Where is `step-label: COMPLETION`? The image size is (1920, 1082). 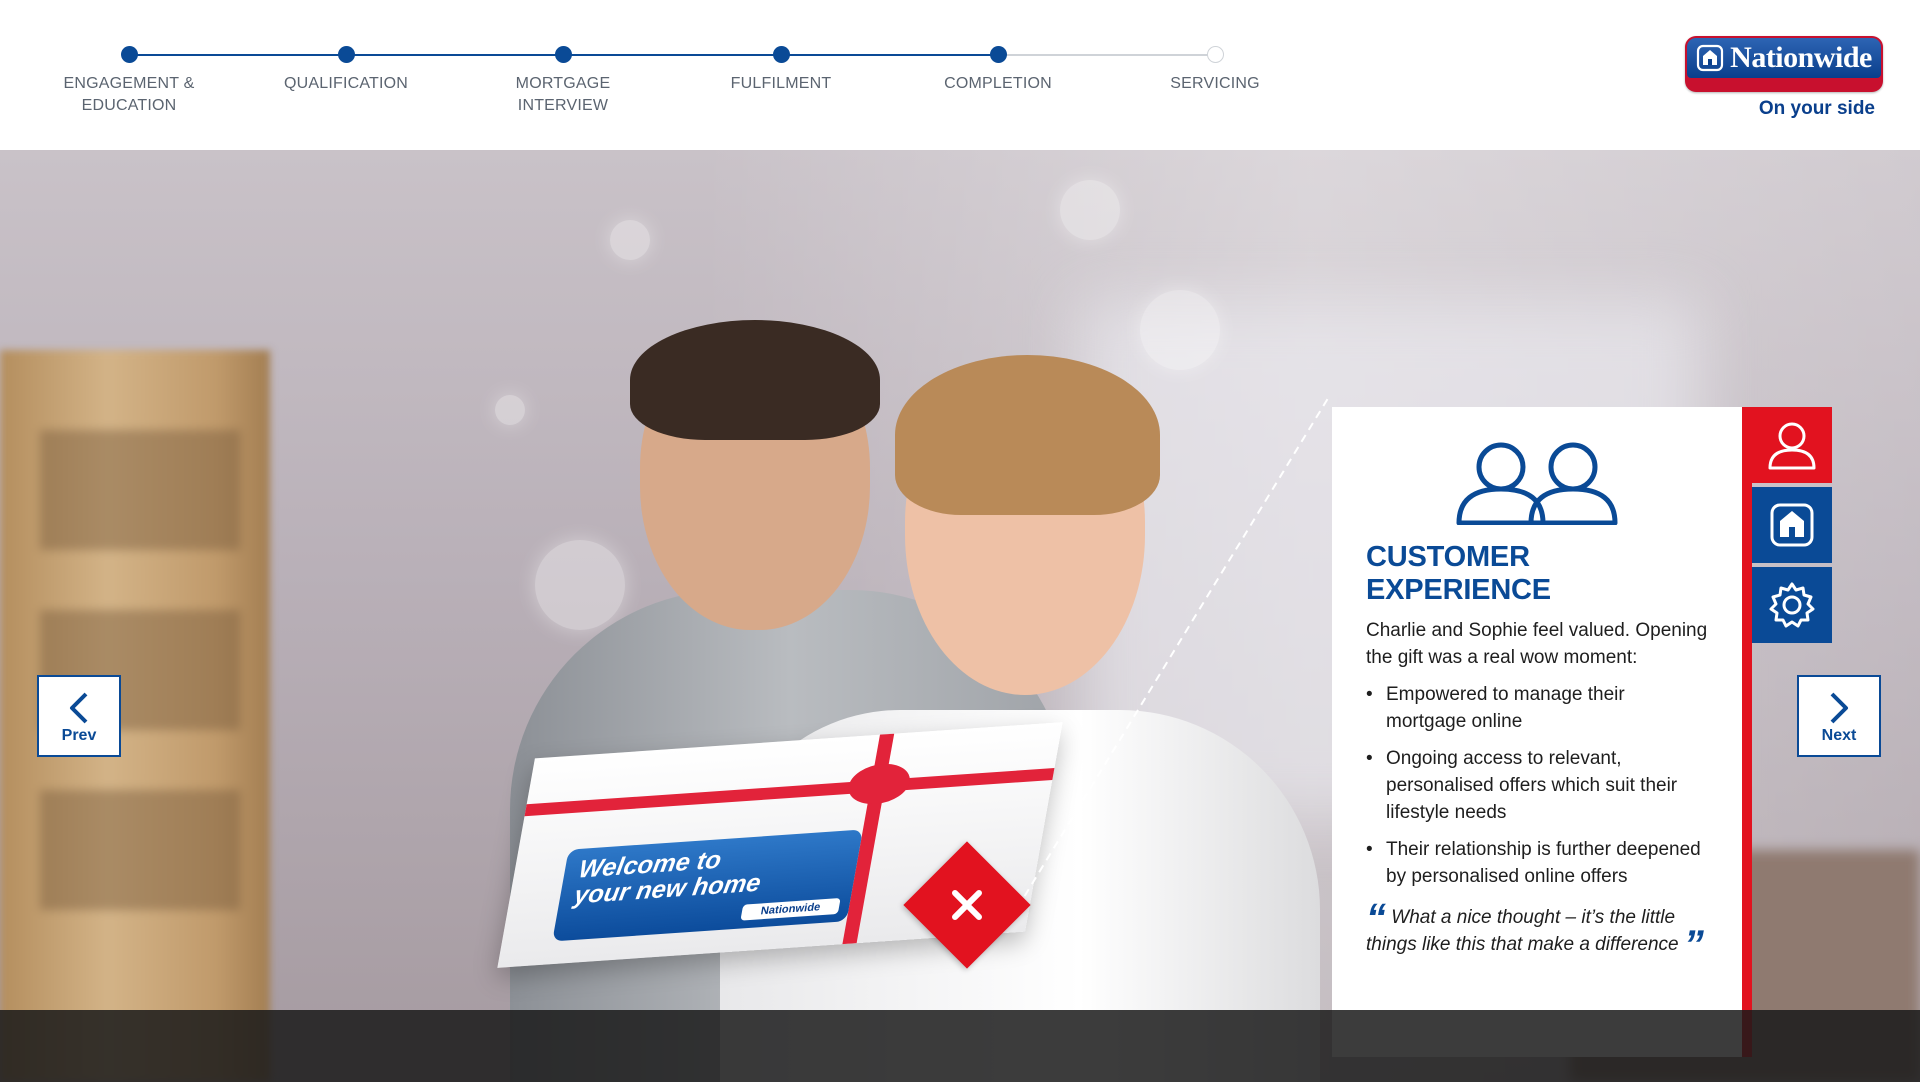 step-label: COMPLETION is located at coordinates (998, 83).